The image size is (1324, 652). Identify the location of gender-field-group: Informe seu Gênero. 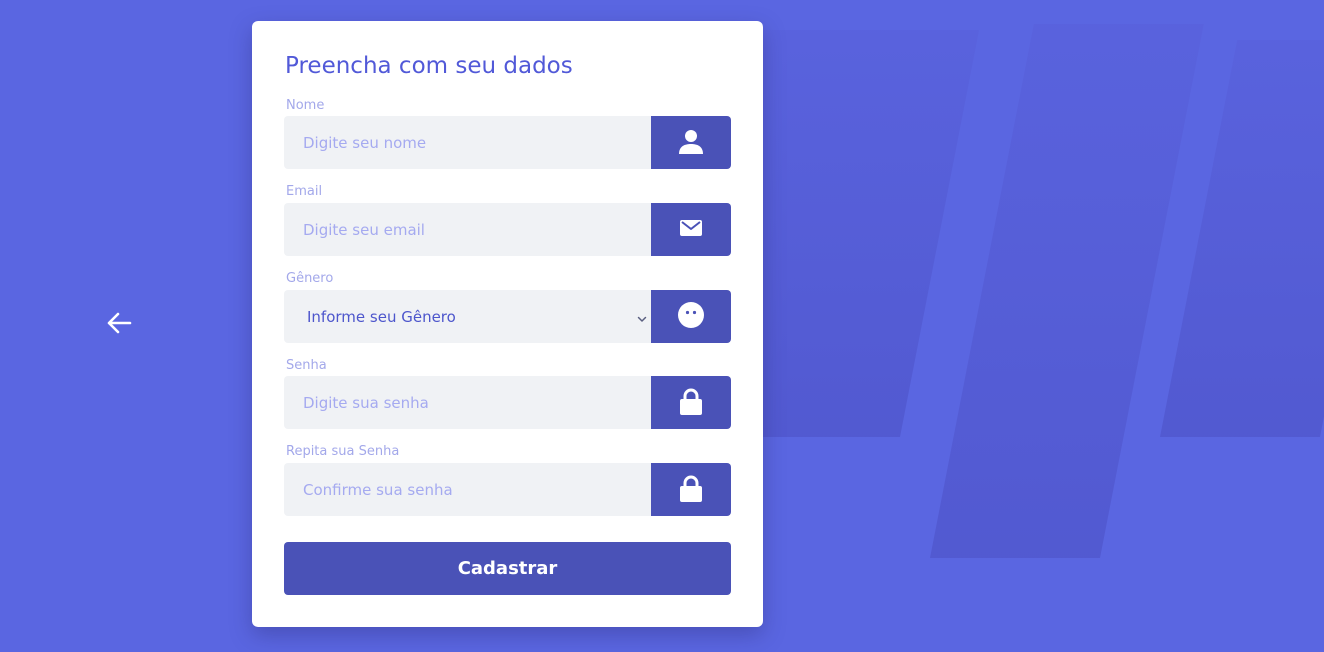
(507, 316).